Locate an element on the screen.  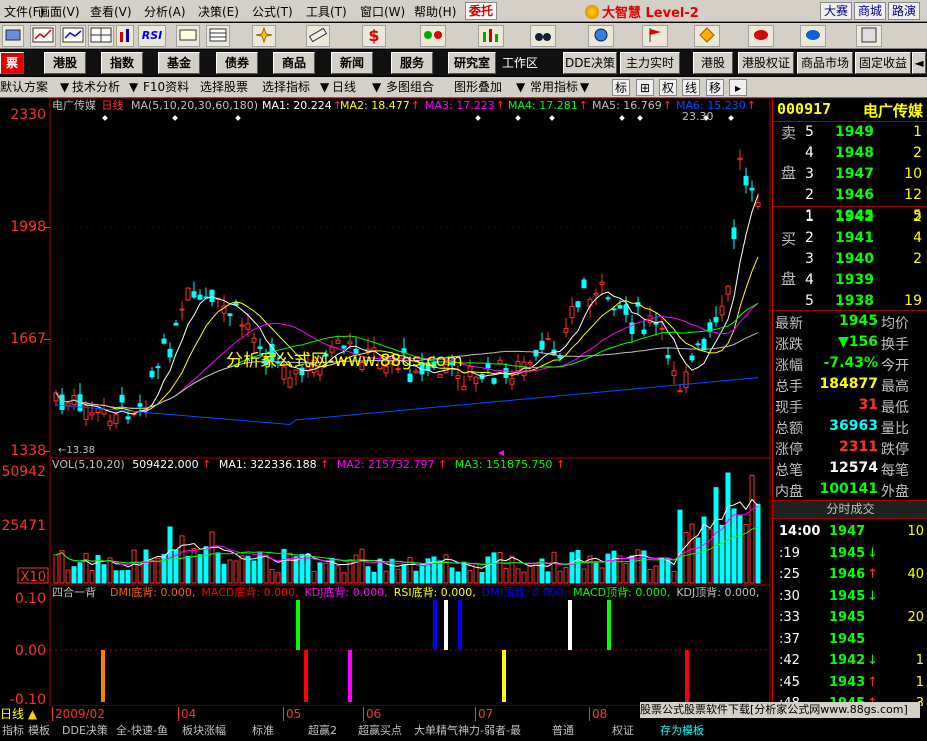
rsi-icon: RSI is located at coordinates (152, 36).